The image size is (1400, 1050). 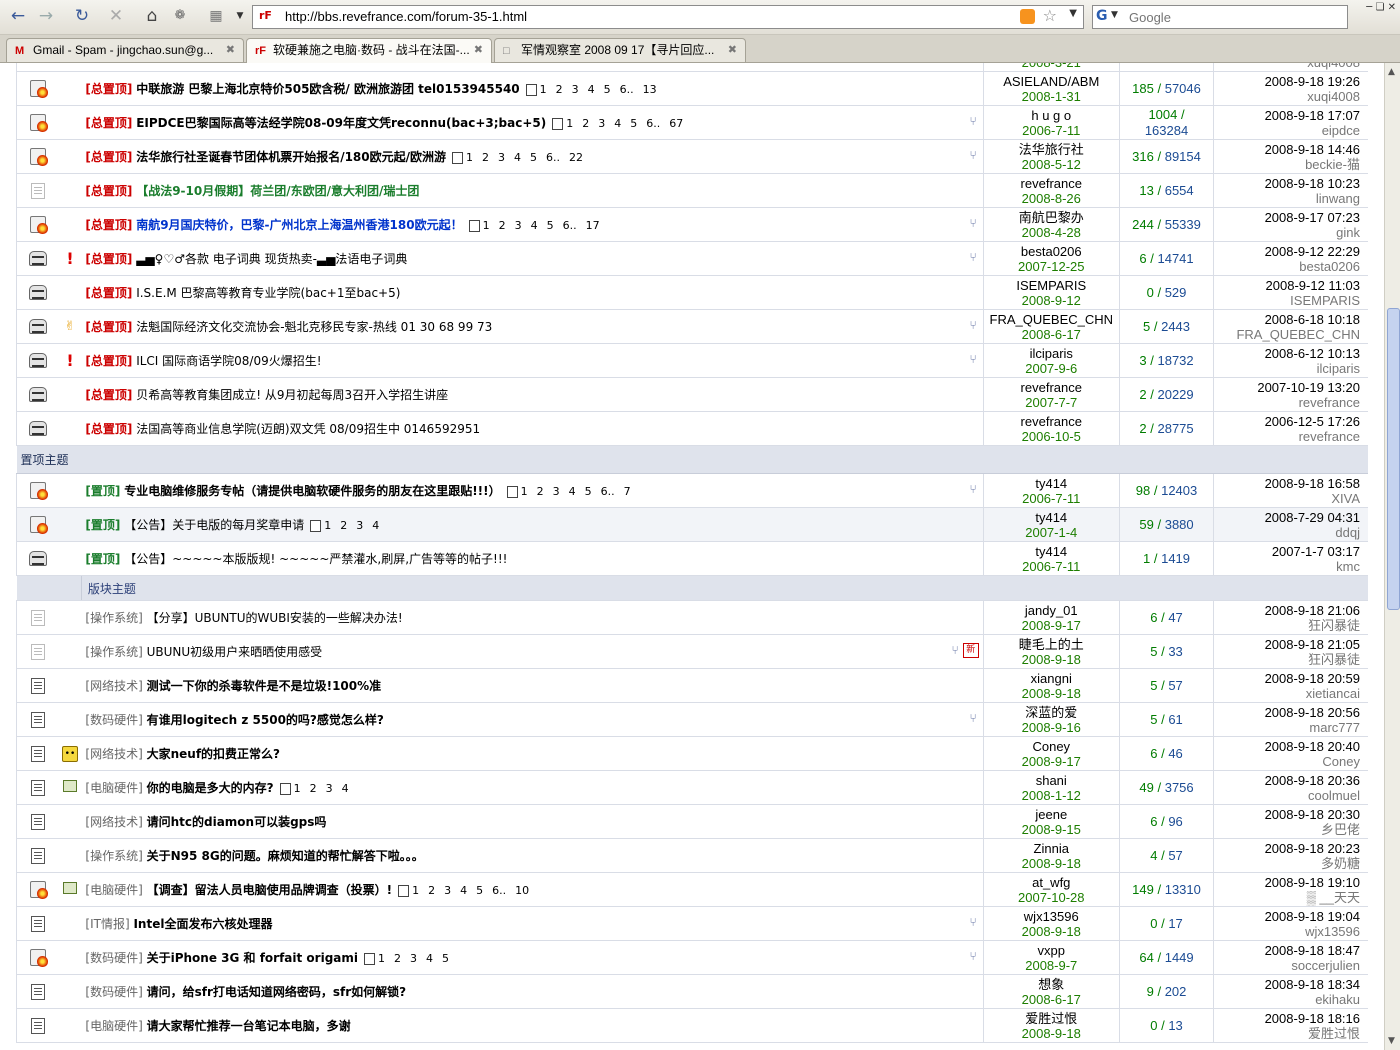 What do you see at coordinates (1287, 319) in the screenshot?
I see `last-post-date: 2008-6-18 10:18` at bounding box center [1287, 319].